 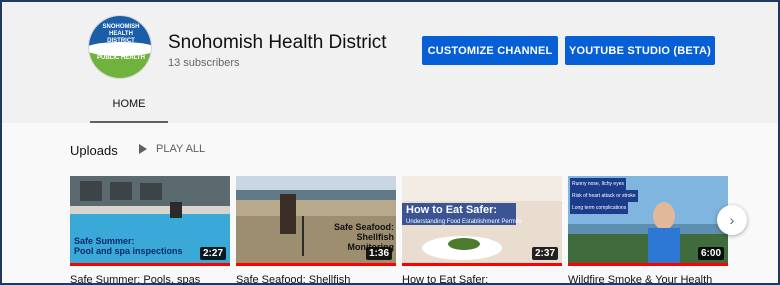 I want to click on video-overlay-line: Risk of heart attack or stroke, so click(x=604, y=196).